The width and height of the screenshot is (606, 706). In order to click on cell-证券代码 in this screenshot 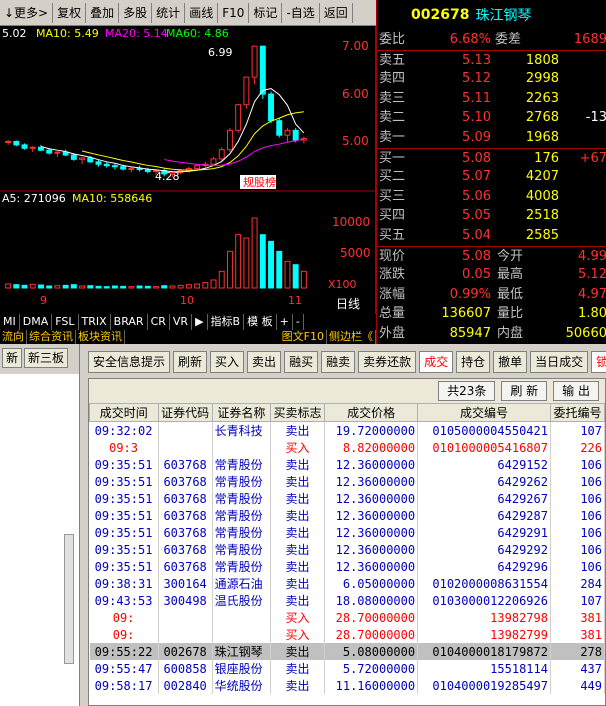, I will do `click(185, 447)`.